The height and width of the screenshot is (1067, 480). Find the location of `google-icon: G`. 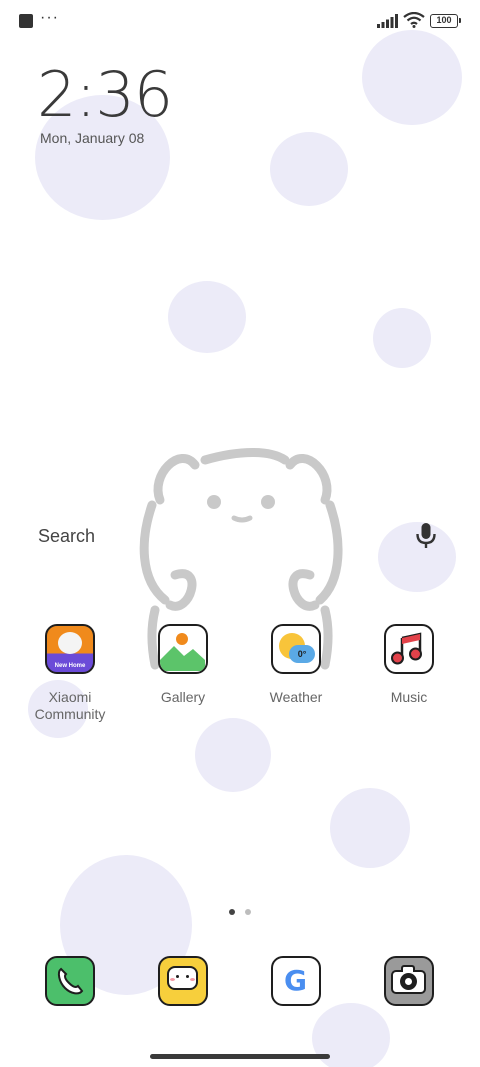

google-icon: G is located at coordinates (296, 981).